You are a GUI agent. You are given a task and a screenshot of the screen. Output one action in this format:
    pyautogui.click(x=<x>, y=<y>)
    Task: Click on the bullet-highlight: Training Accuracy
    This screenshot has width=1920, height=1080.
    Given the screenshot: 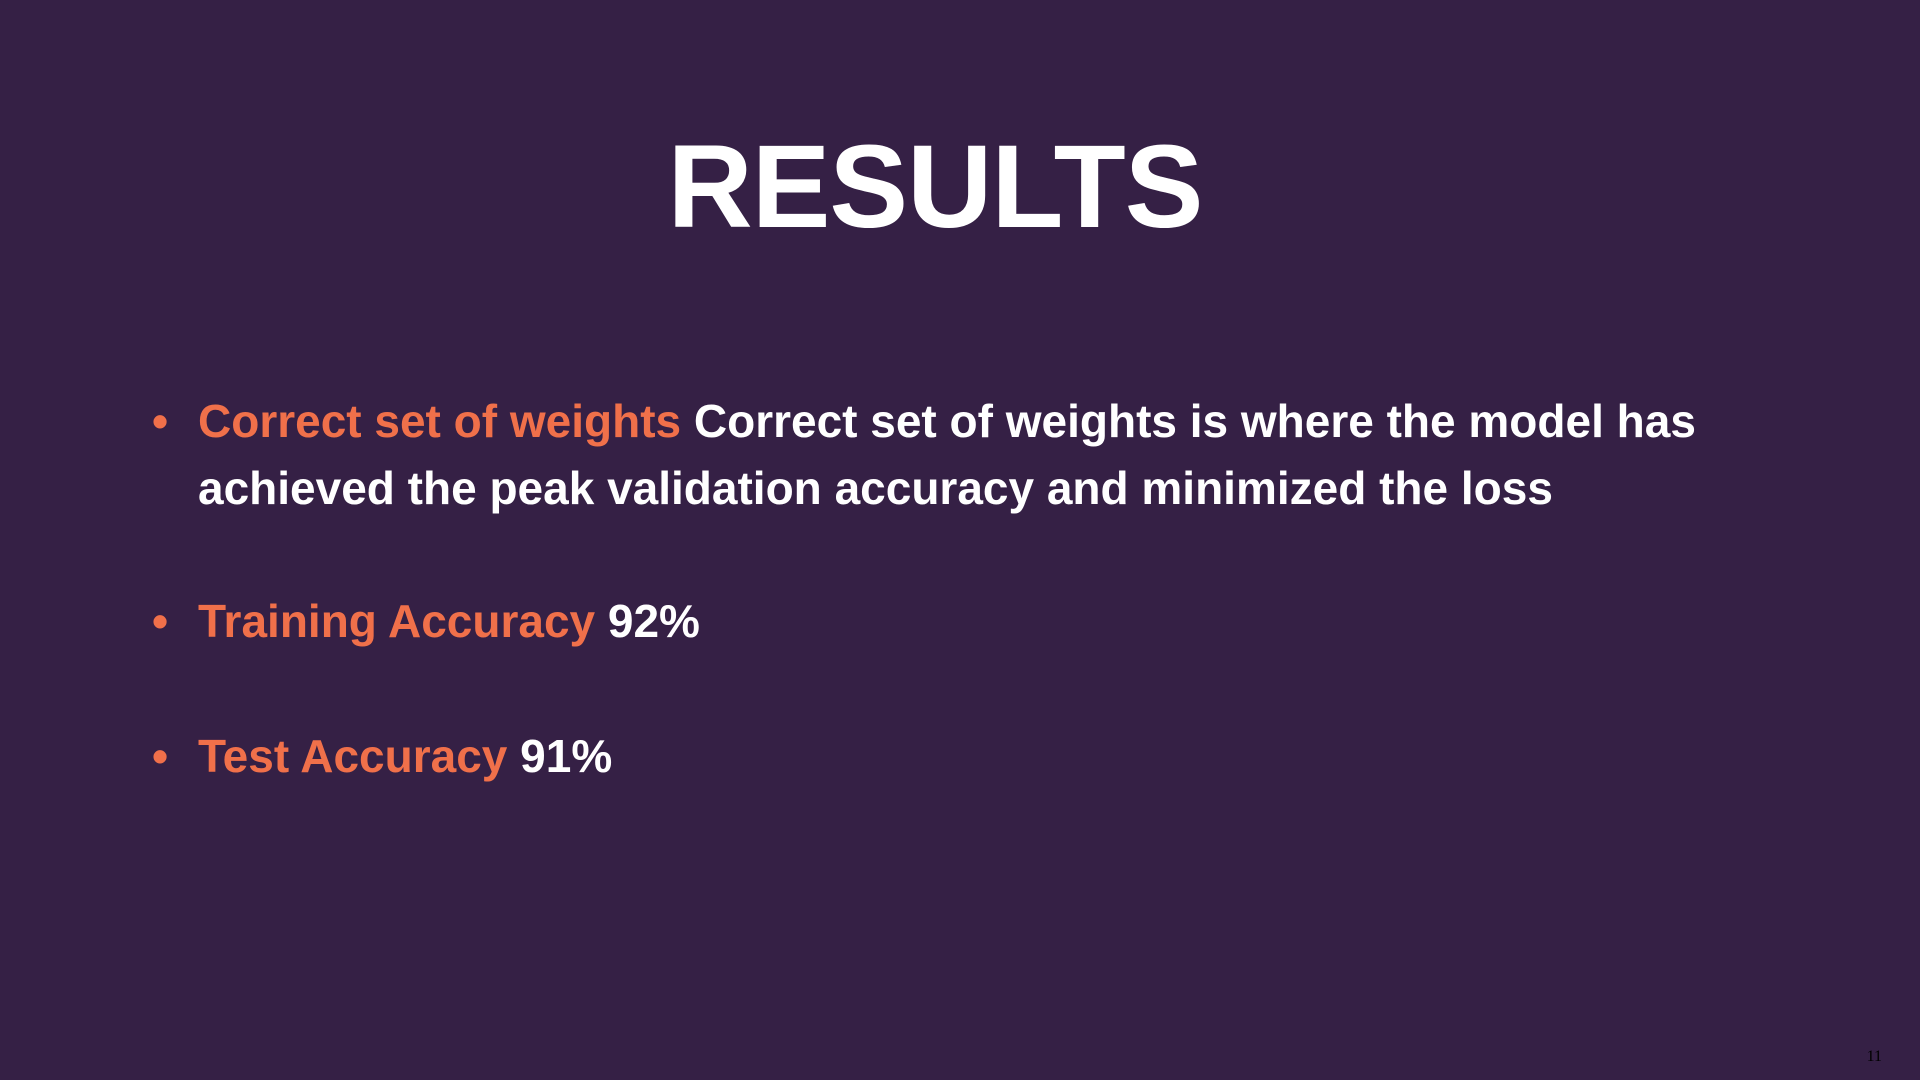 What is the action you would take?
    pyautogui.click(x=397, y=621)
    